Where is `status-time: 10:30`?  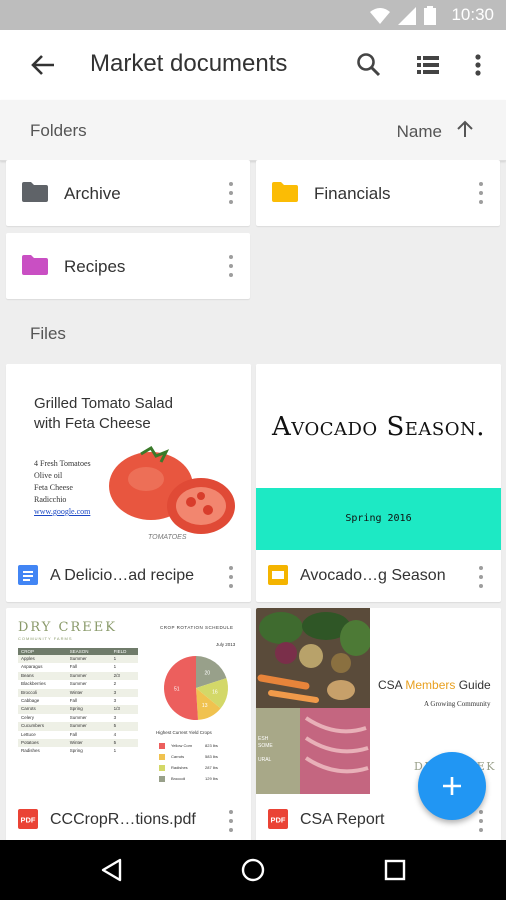 status-time: 10:30 is located at coordinates (472, 14).